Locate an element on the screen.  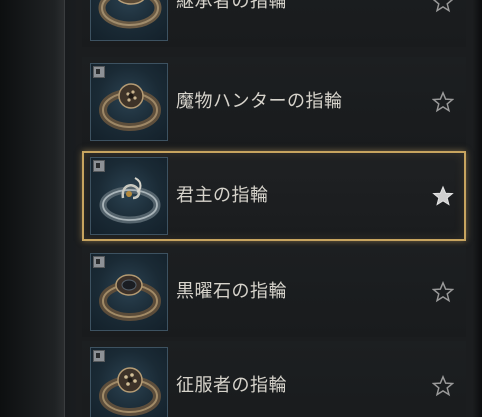
ring-name: 黒曜石の指輪 is located at coordinates (231, 291).